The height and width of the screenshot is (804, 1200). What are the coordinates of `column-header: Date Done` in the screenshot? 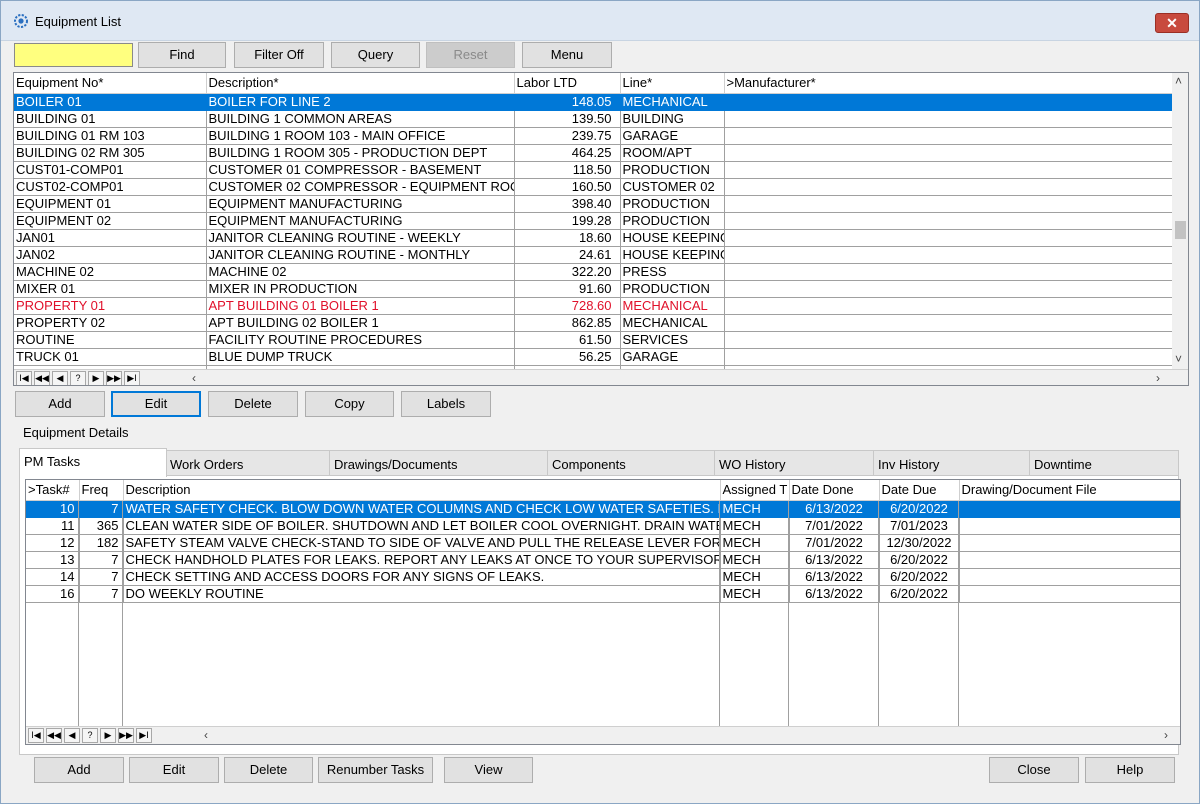 It's located at (834, 490).